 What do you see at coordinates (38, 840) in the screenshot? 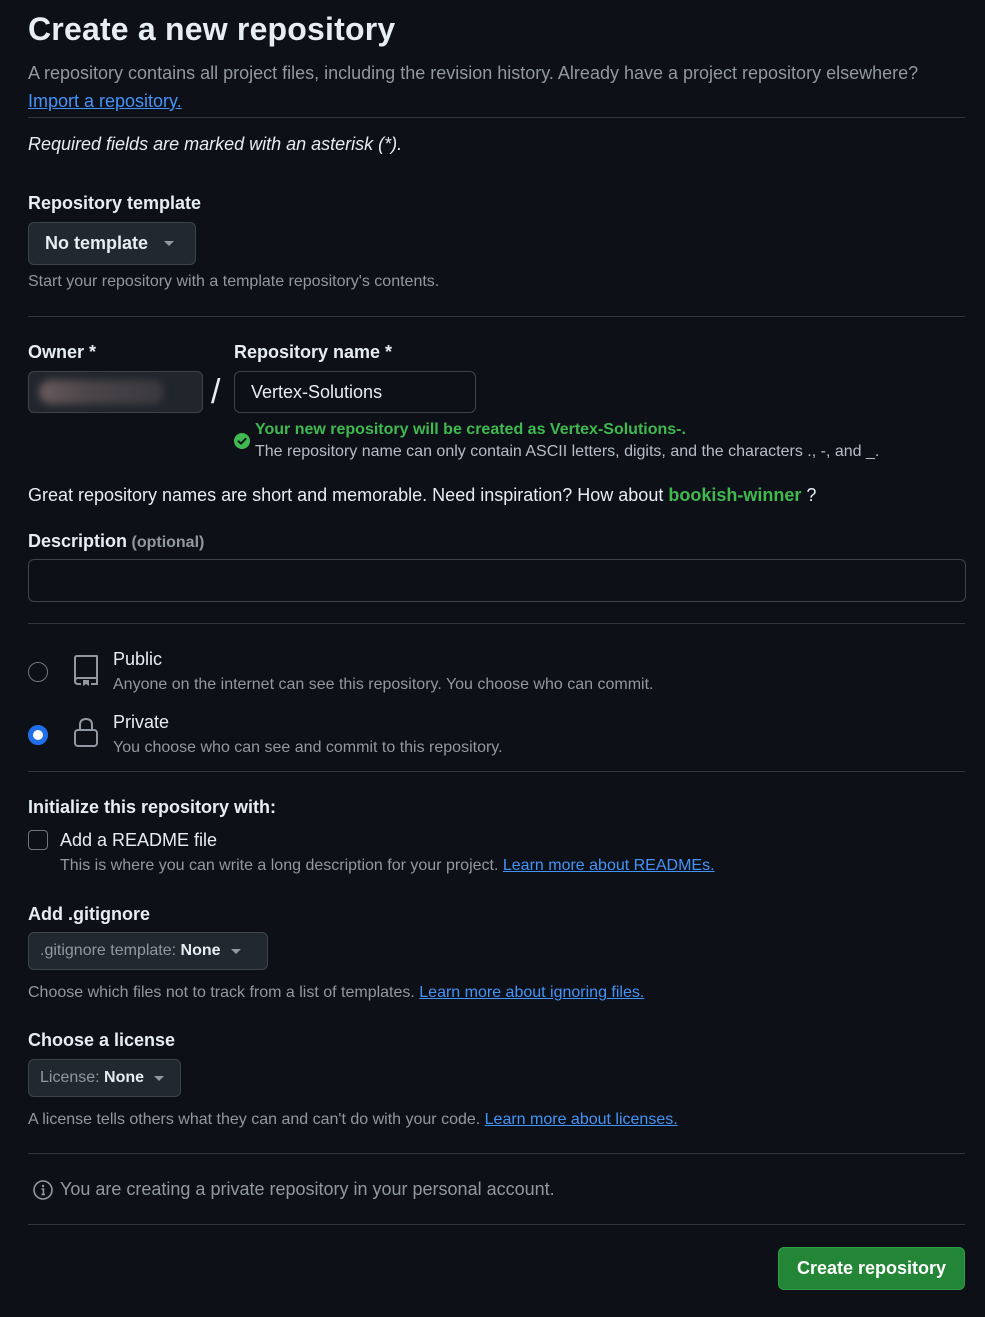
I see `add-readme-checkbox` at bounding box center [38, 840].